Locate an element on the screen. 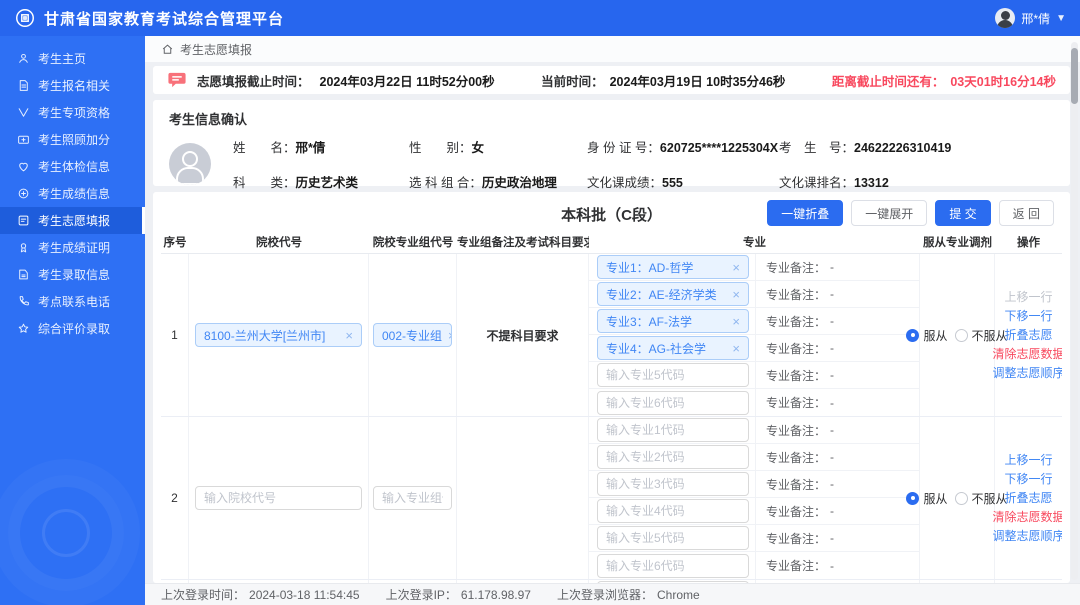 This screenshot has width=1080, height=605. health-icon is located at coordinates (23, 166).